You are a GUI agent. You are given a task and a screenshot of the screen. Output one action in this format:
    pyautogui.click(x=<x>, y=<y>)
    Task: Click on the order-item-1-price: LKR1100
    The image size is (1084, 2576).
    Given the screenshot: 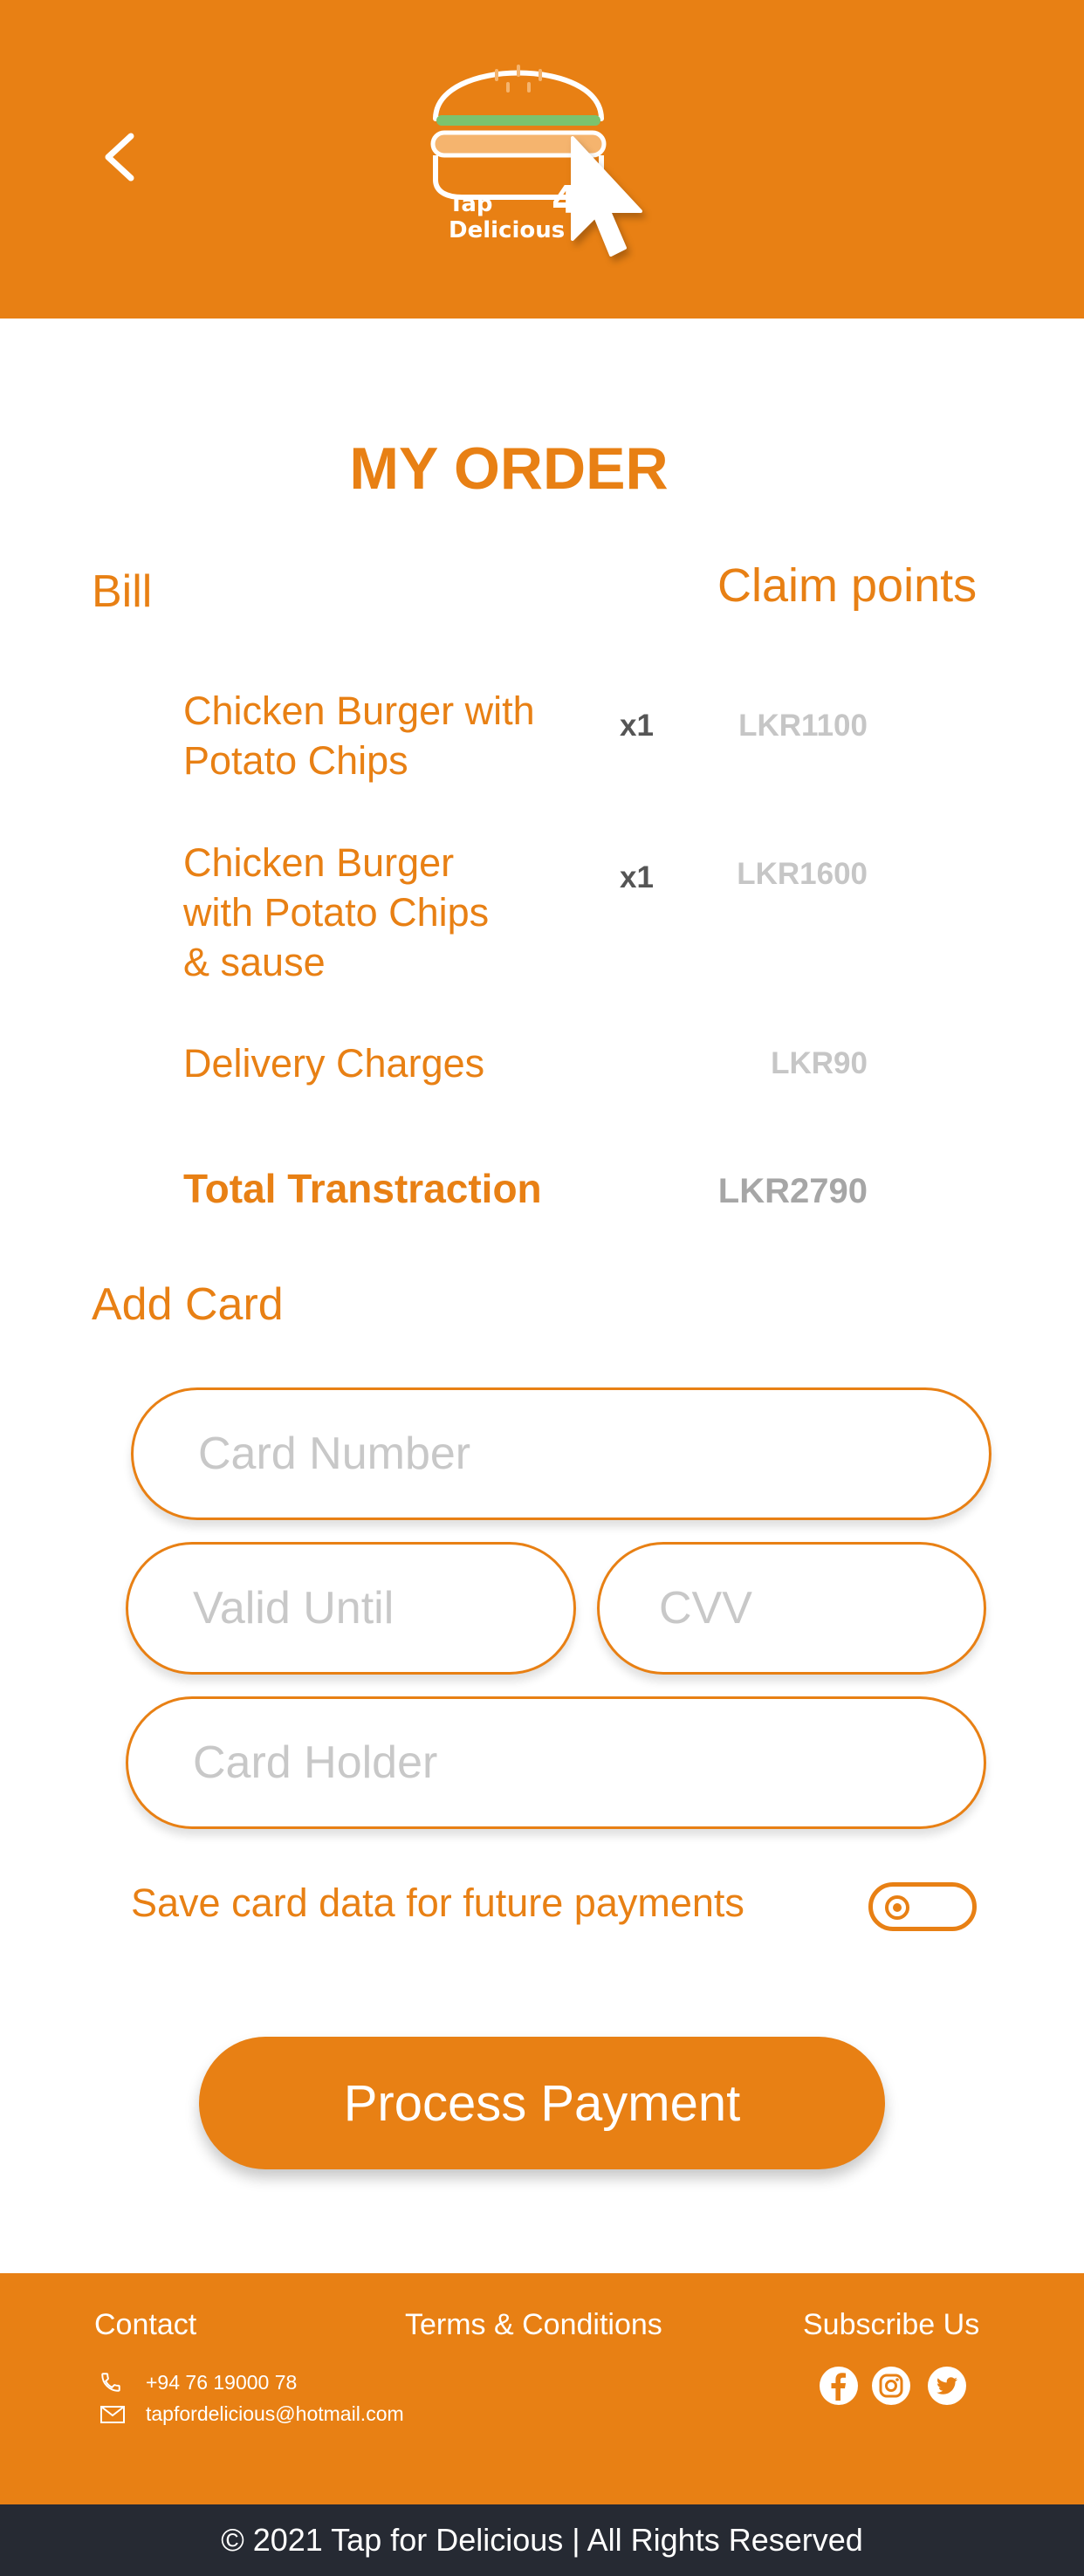 What is the action you would take?
    pyautogui.click(x=803, y=726)
    